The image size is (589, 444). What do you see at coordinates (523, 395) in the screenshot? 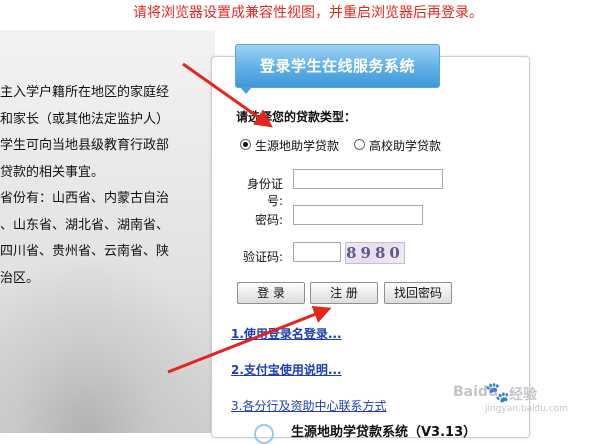
I see `watermark-suffix: 经验` at bounding box center [523, 395].